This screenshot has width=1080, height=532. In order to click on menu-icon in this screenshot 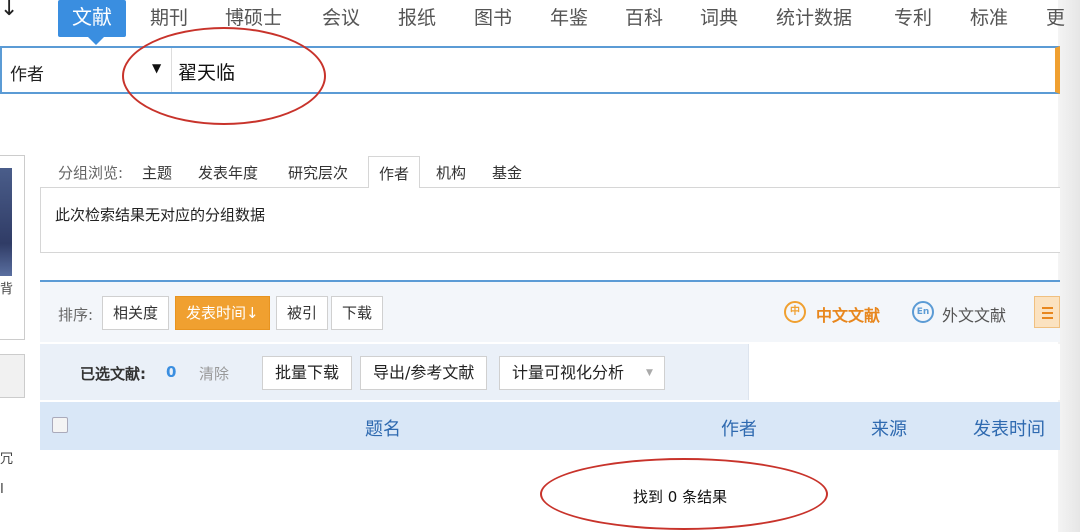, I will do `click(1047, 312)`.